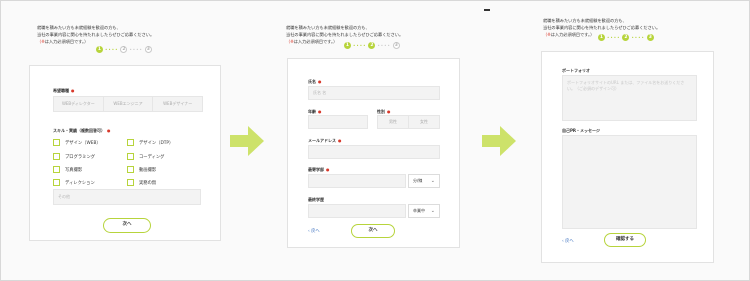 The height and width of the screenshot is (281, 750). What do you see at coordinates (373, 231) in the screenshot?
I see `step2-next-button: 次へ` at bounding box center [373, 231].